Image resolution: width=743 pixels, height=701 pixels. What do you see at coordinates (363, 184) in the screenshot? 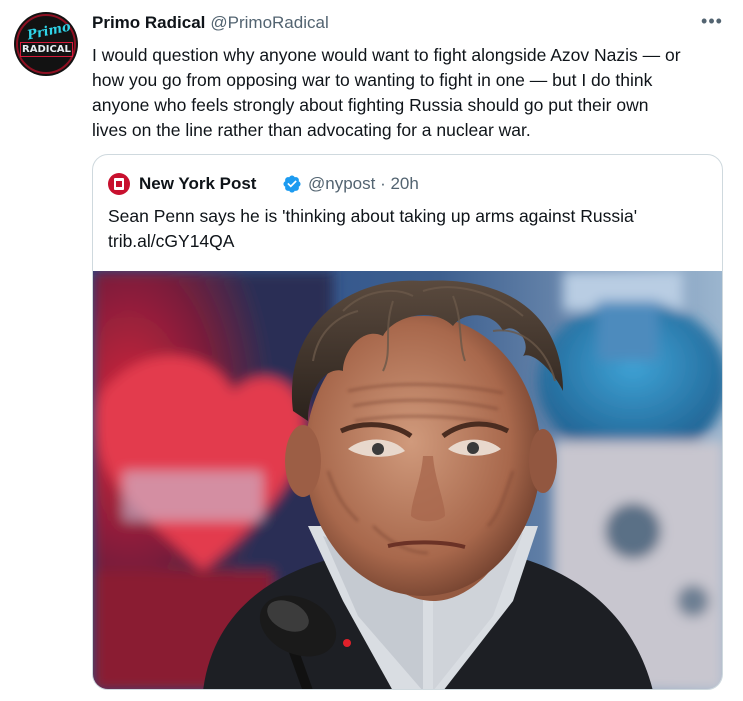
I see `quoted-handle-and-time: @nypost · 20h` at bounding box center [363, 184].